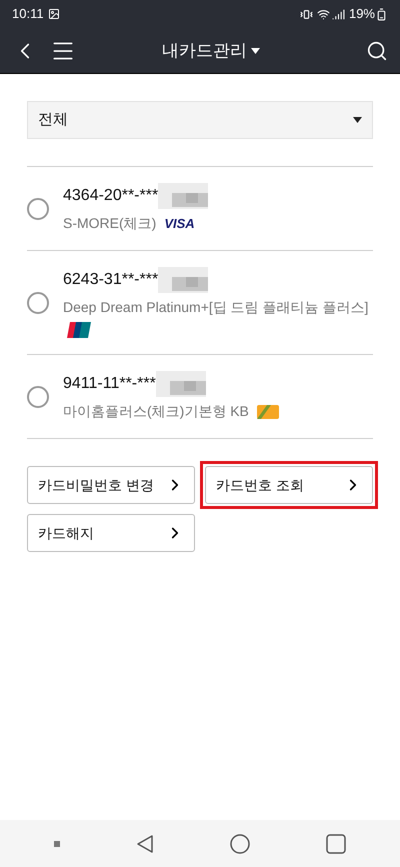 The width and height of the screenshot is (400, 867). What do you see at coordinates (111, 485) in the screenshot?
I see `action-button: 카드비밀번호 변경` at bounding box center [111, 485].